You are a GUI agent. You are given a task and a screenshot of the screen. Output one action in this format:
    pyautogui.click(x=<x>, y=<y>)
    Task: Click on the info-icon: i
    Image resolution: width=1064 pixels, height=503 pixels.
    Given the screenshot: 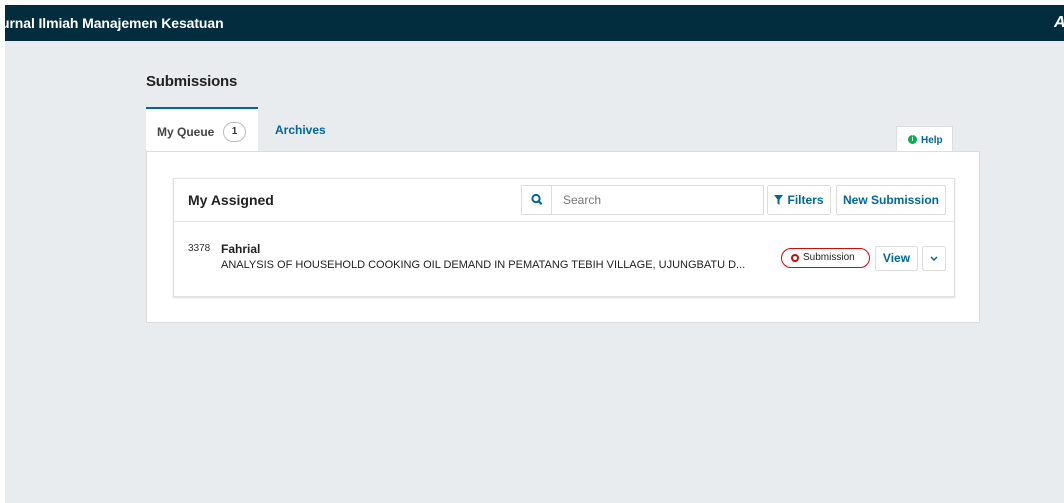 What is the action you would take?
    pyautogui.click(x=912, y=139)
    